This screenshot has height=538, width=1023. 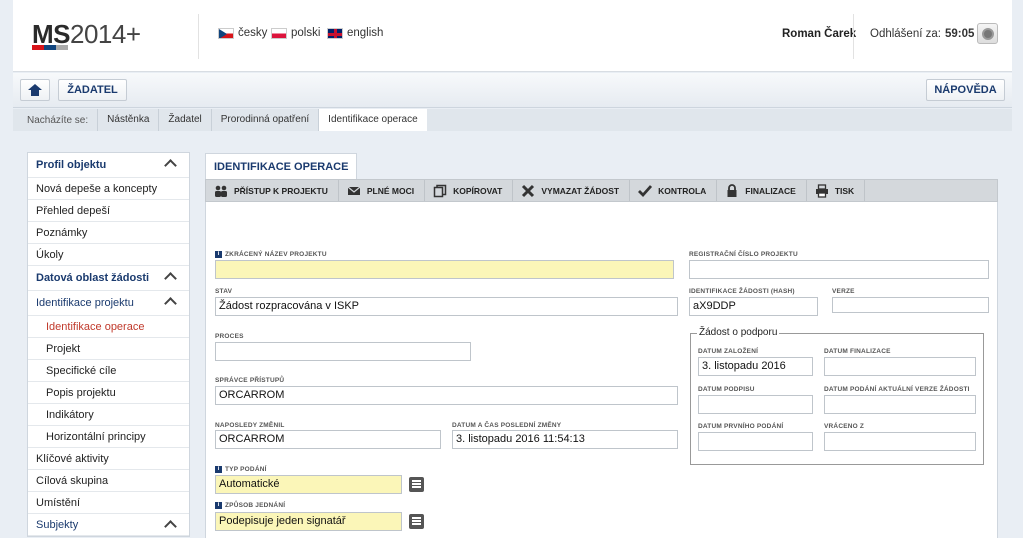 I want to click on finalized-date-field, so click(x=900, y=366).